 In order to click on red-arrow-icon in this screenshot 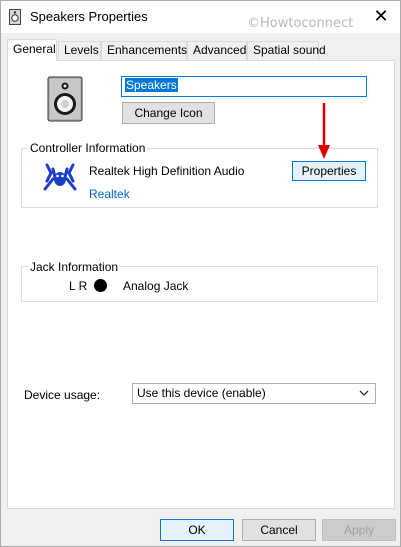, I will do `click(324, 131)`.